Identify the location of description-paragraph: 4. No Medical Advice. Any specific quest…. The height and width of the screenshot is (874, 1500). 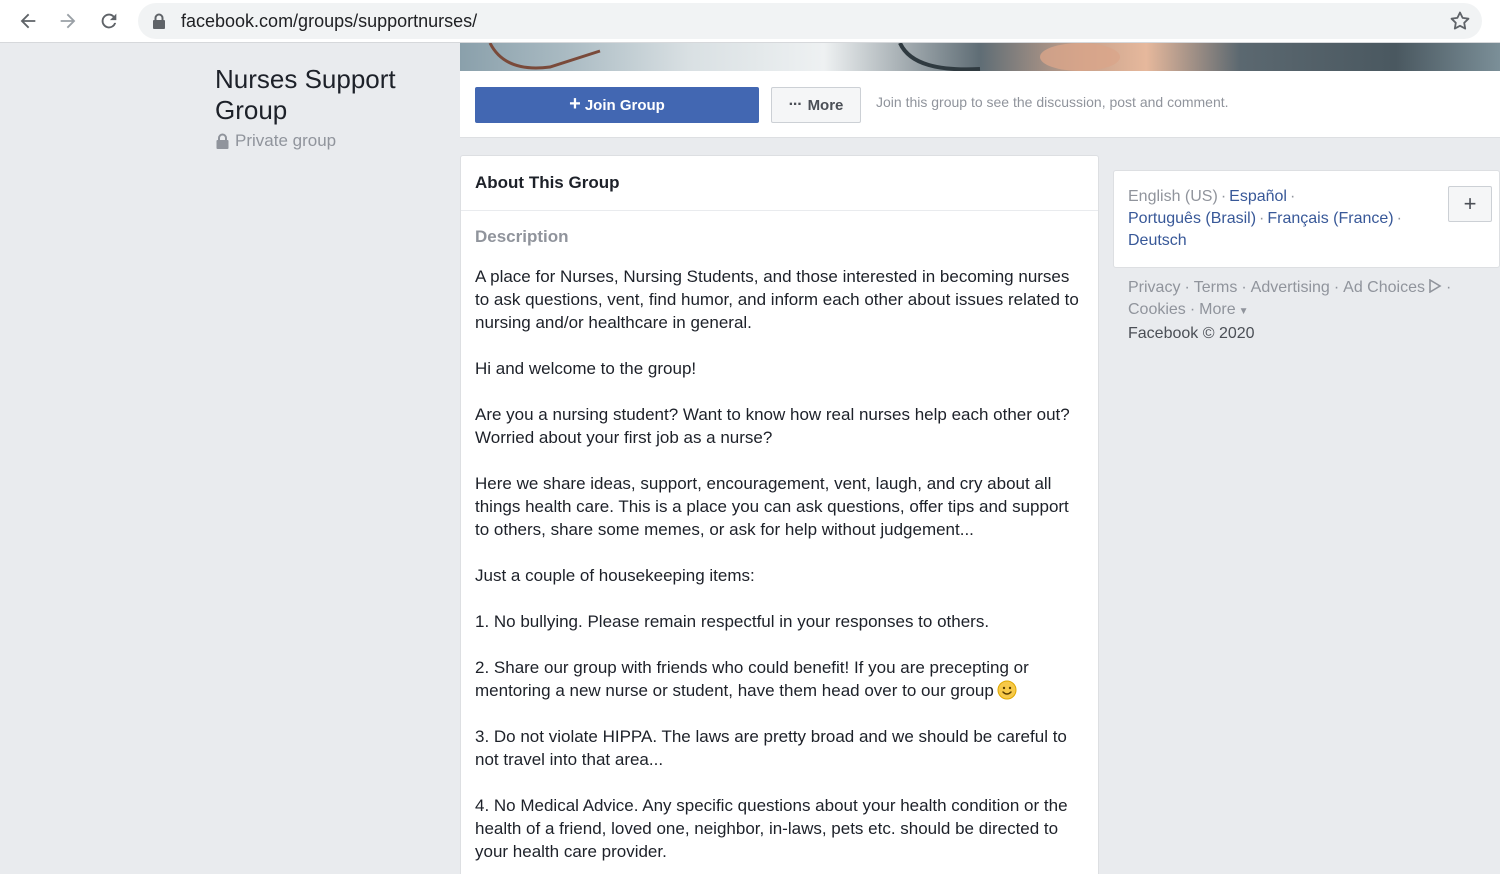
(771, 828).